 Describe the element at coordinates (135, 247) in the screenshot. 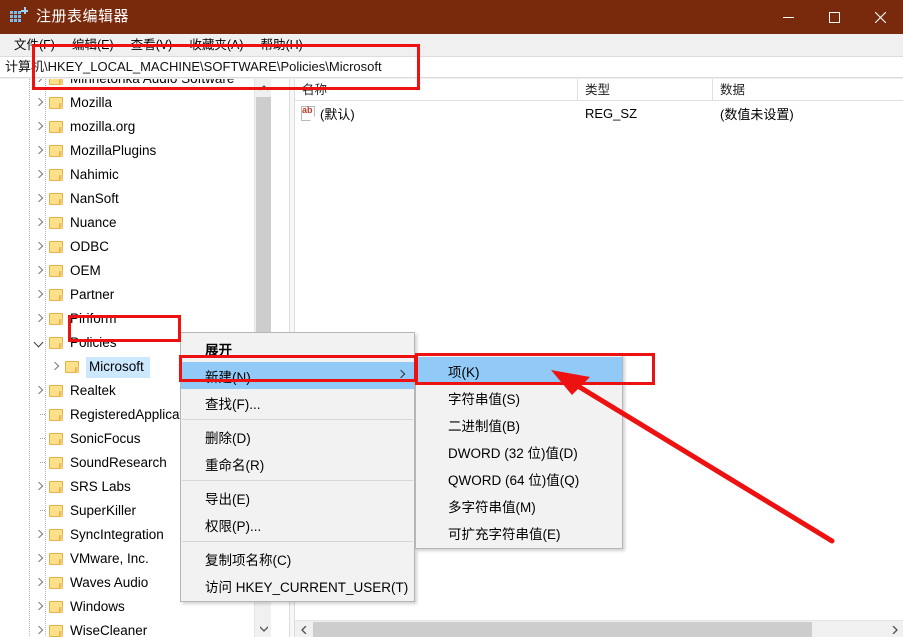

I see `tree-item-odbc: ODBC` at that location.